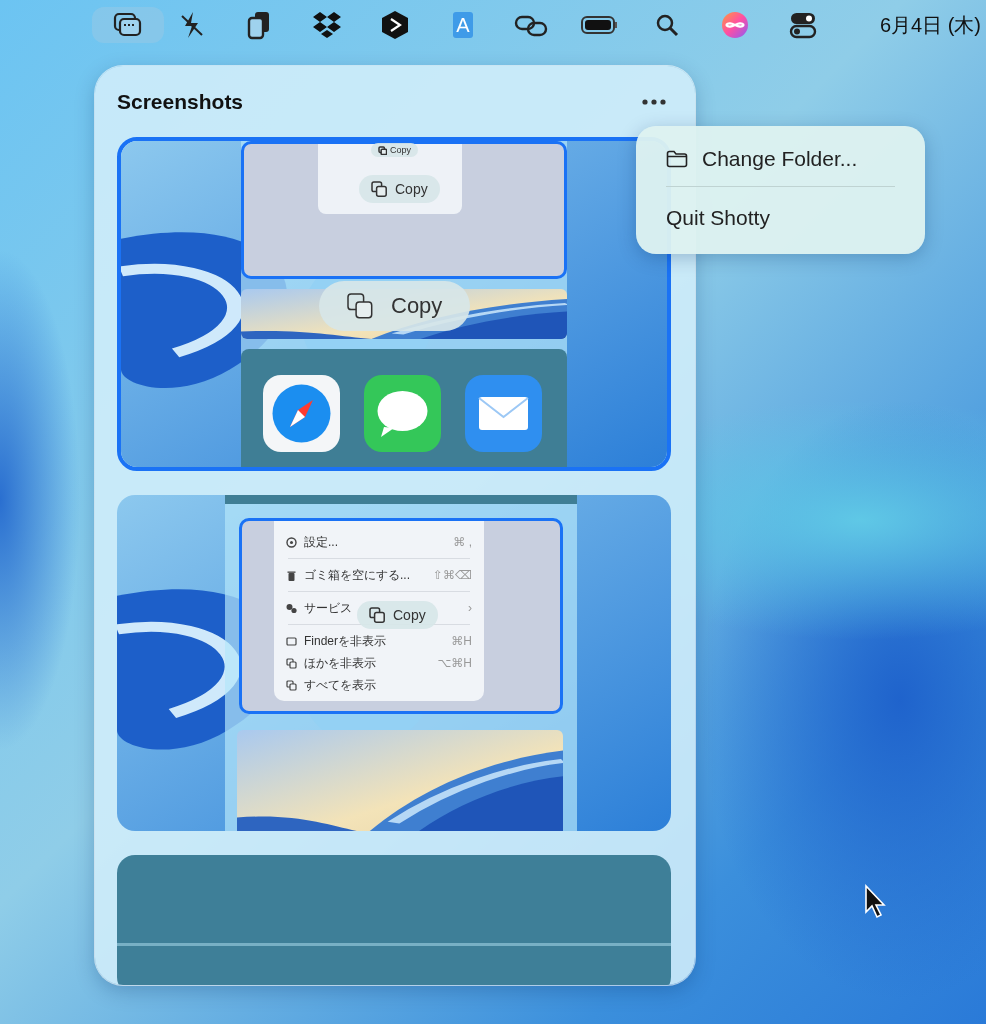 The height and width of the screenshot is (1024, 986). What do you see at coordinates (180, 102) in the screenshot?
I see `panel-title: Screenshots` at bounding box center [180, 102].